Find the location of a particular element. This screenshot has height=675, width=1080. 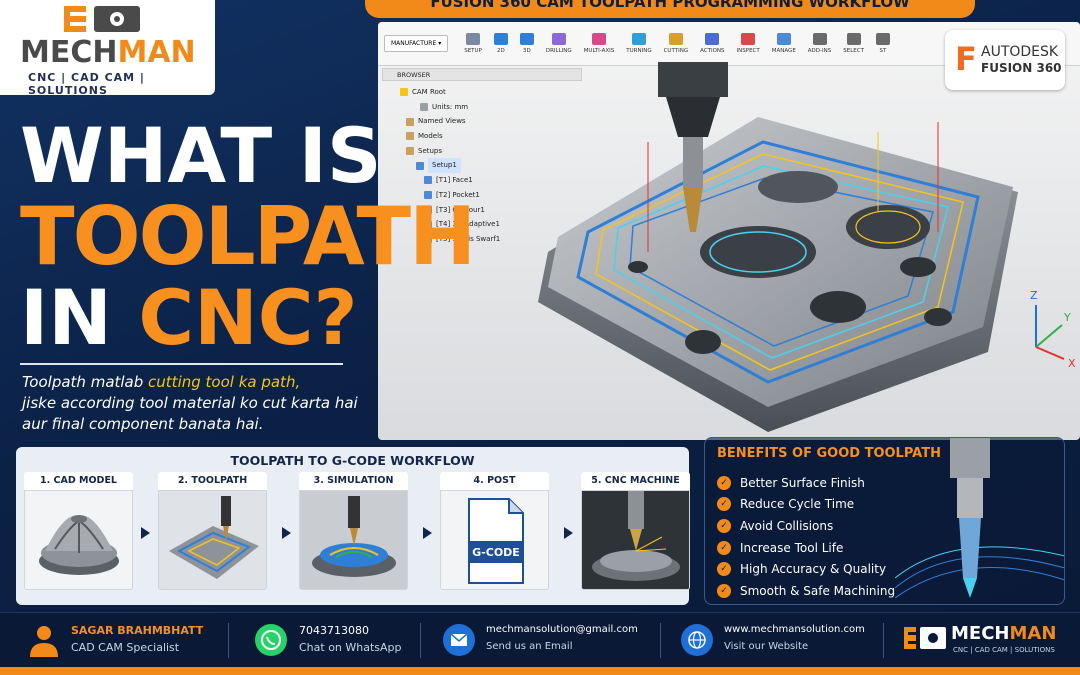

workflow-step-toolpath: 2. TOOLPATH is located at coordinates (212, 531).